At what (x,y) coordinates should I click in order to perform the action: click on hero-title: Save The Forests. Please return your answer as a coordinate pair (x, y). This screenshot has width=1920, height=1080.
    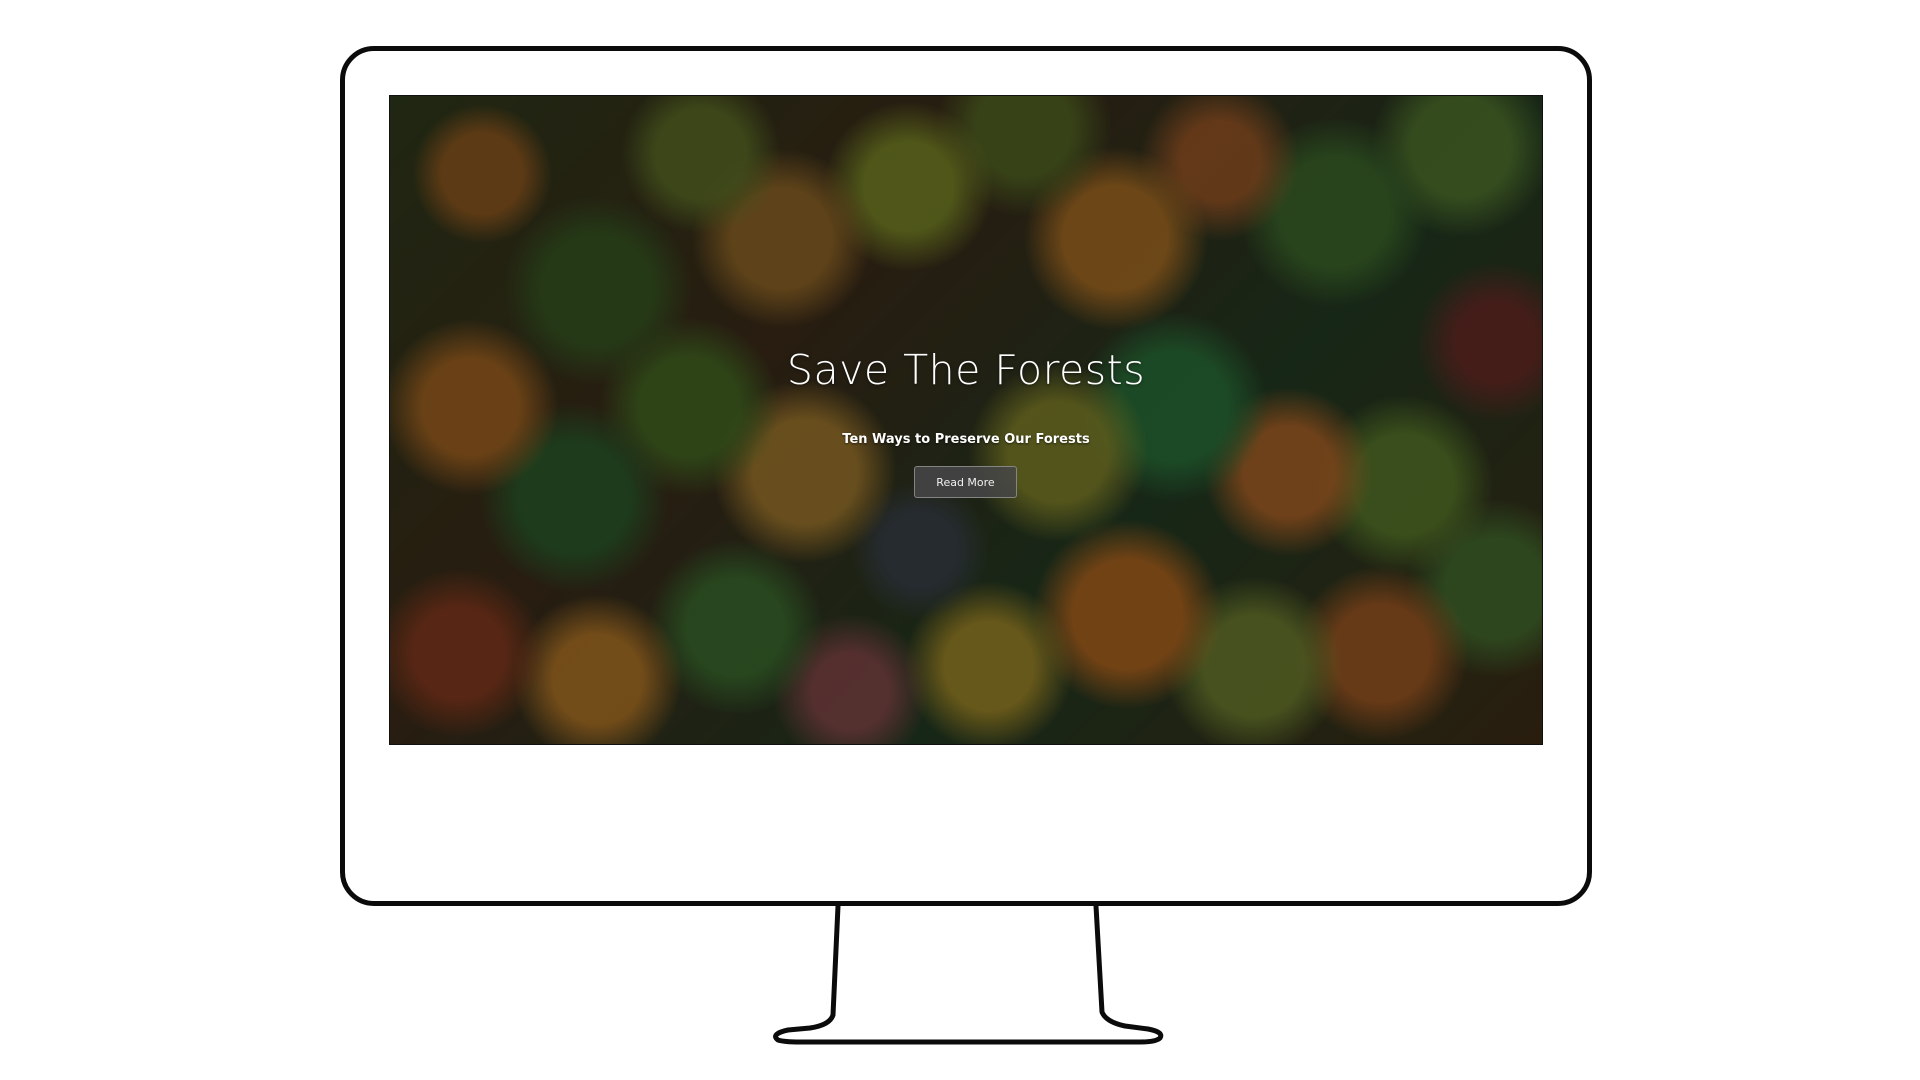
    Looking at the image, I should click on (966, 370).